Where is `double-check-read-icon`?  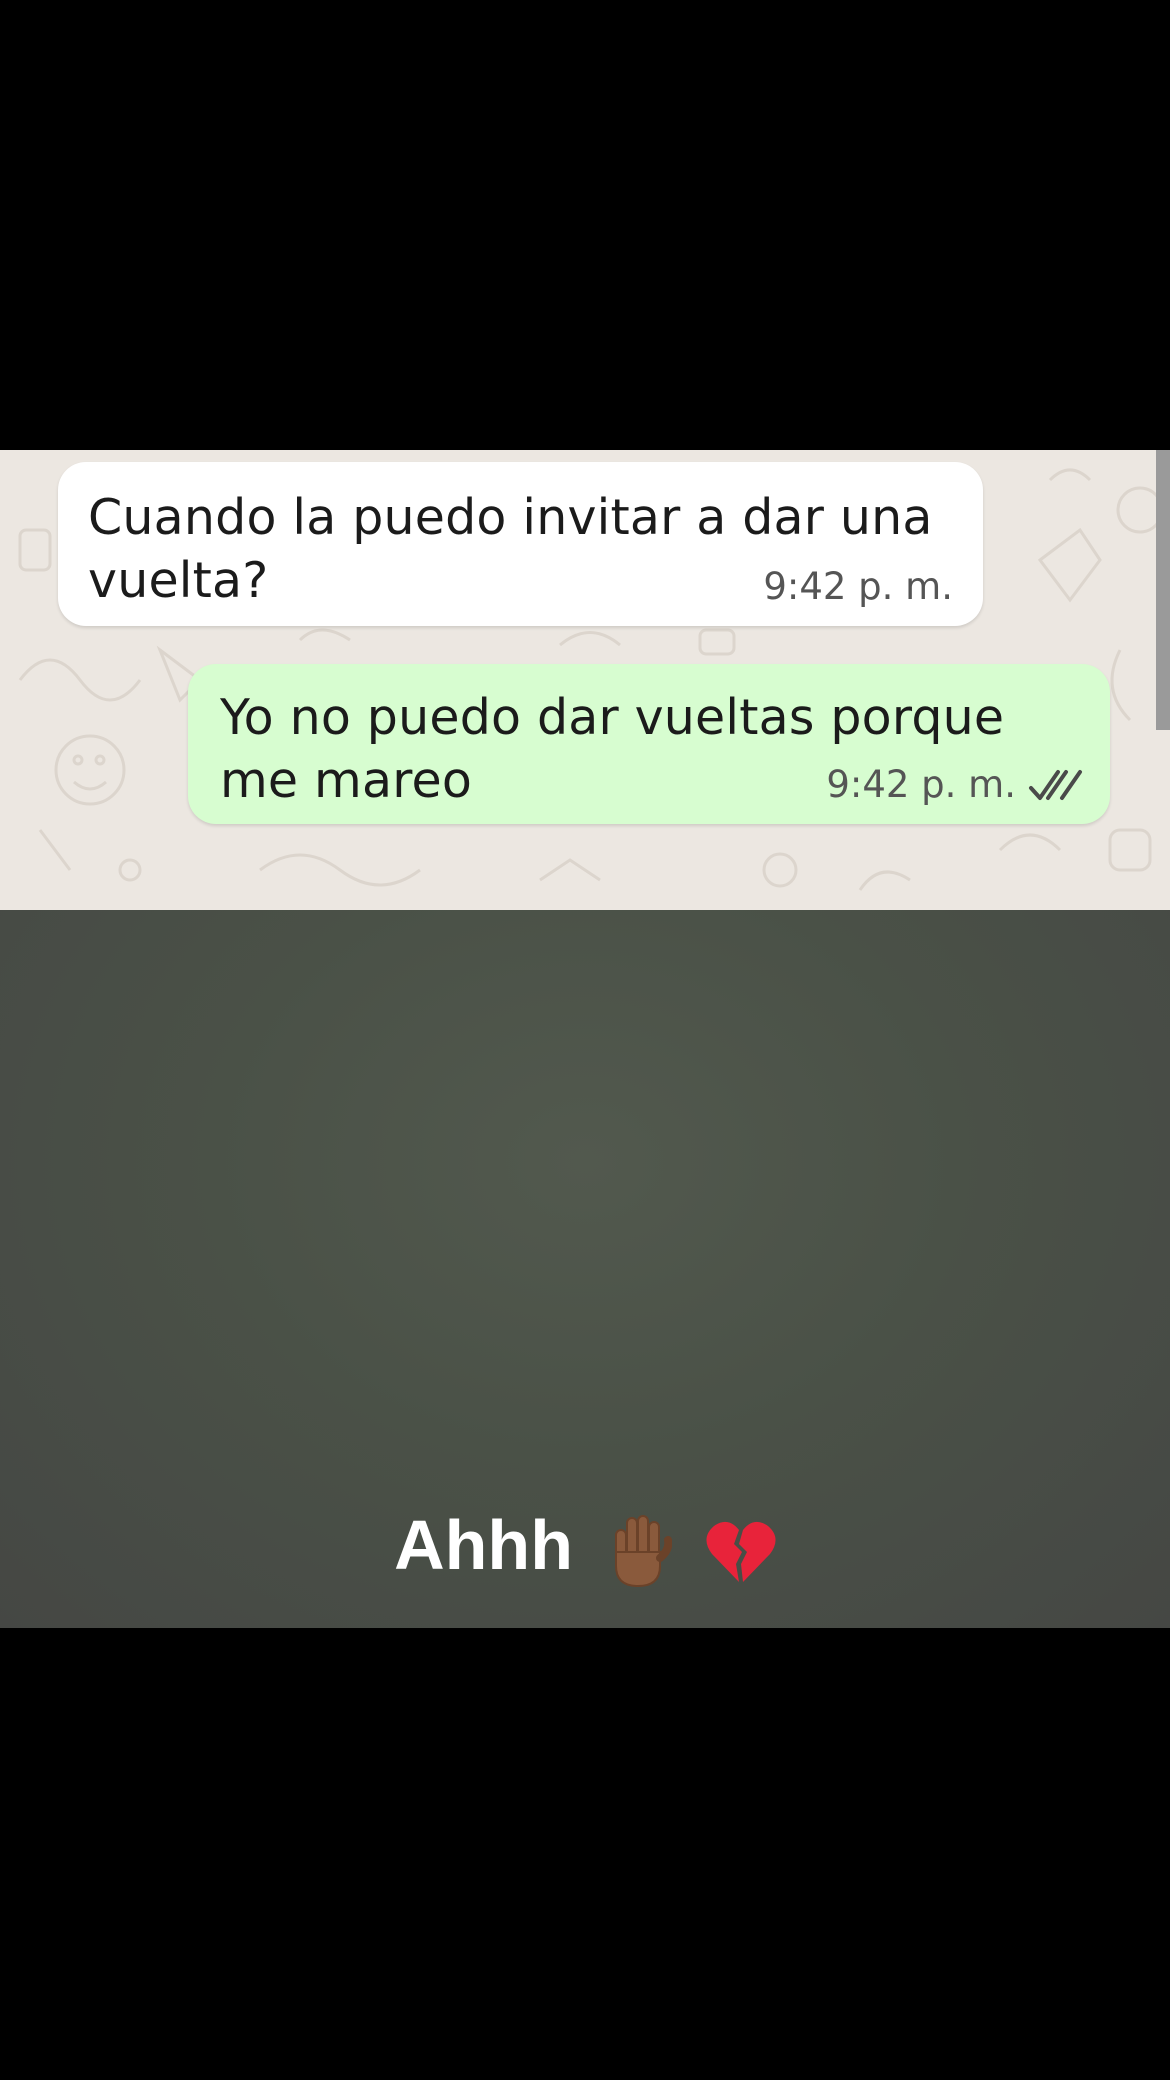
double-check-read-icon is located at coordinates (1055, 785).